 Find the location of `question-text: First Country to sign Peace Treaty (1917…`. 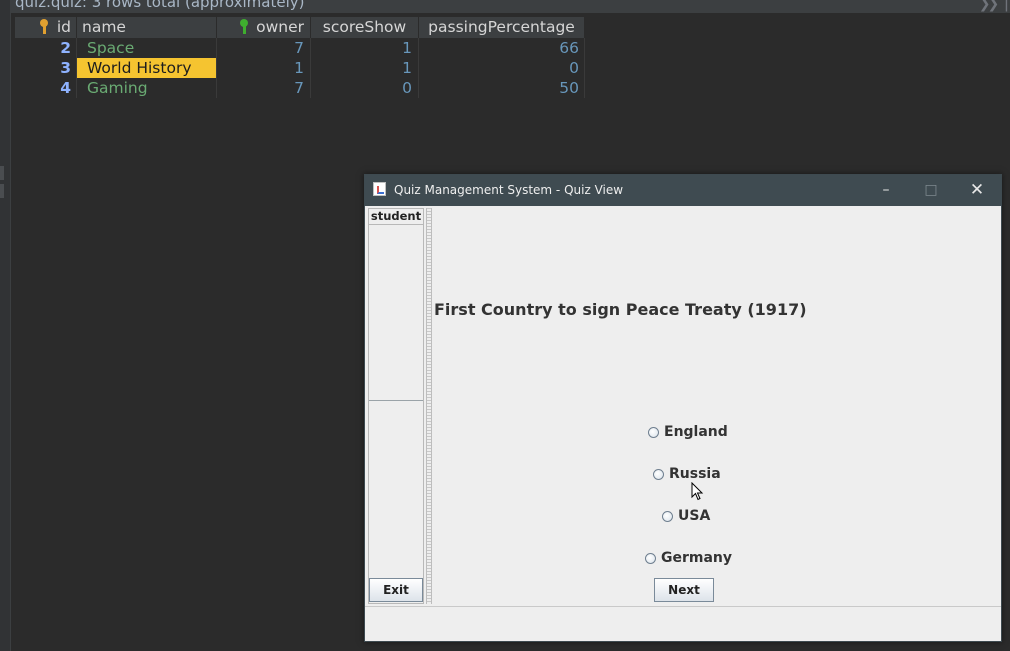

question-text: First Country to sign Peace Treaty (1917… is located at coordinates (620, 309).